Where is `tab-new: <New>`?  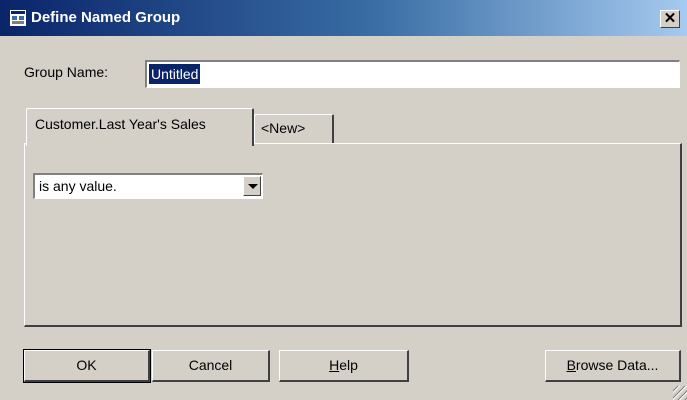 tab-new: <New> is located at coordinates (294, 129).